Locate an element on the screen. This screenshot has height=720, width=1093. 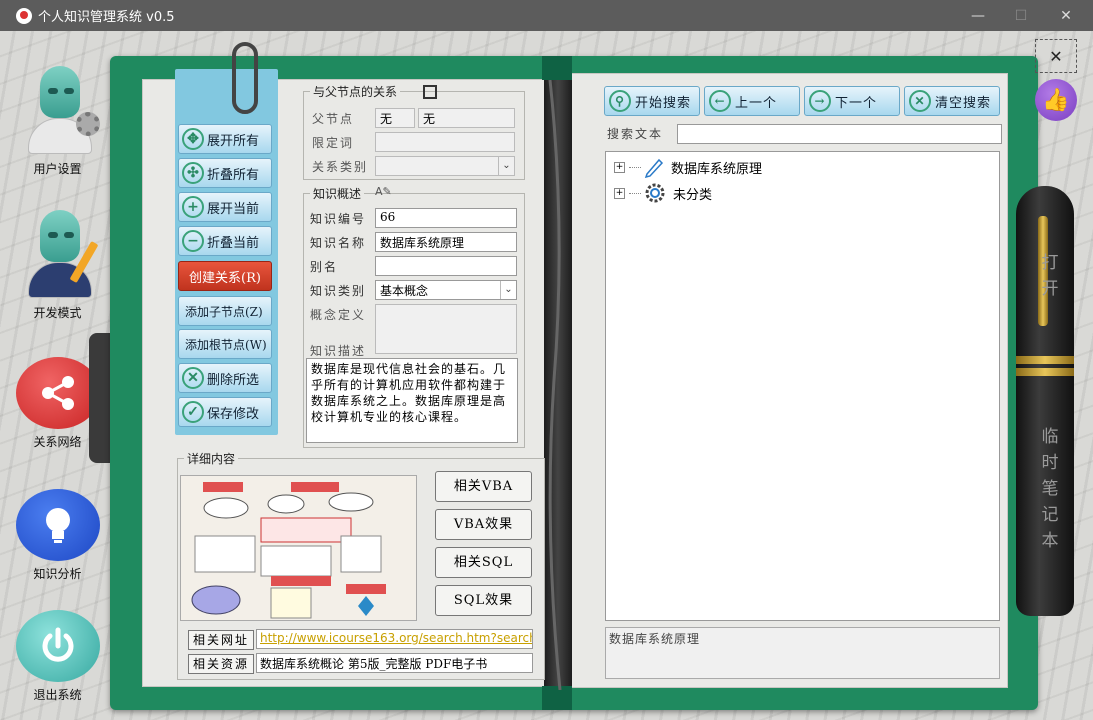
open-label: 打开 is located at coordinates (1050, 276).